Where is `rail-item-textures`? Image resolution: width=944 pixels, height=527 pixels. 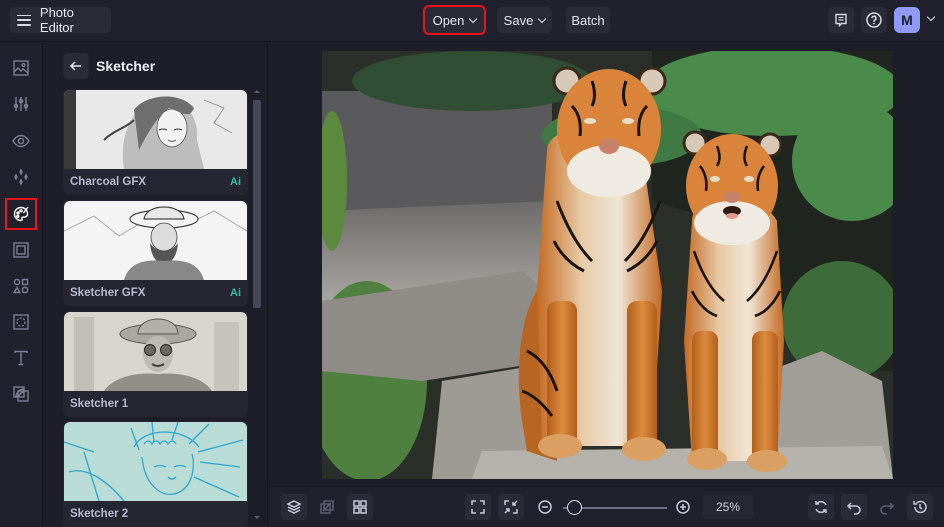 rail-item-textures is located at coordinates (21, 394).